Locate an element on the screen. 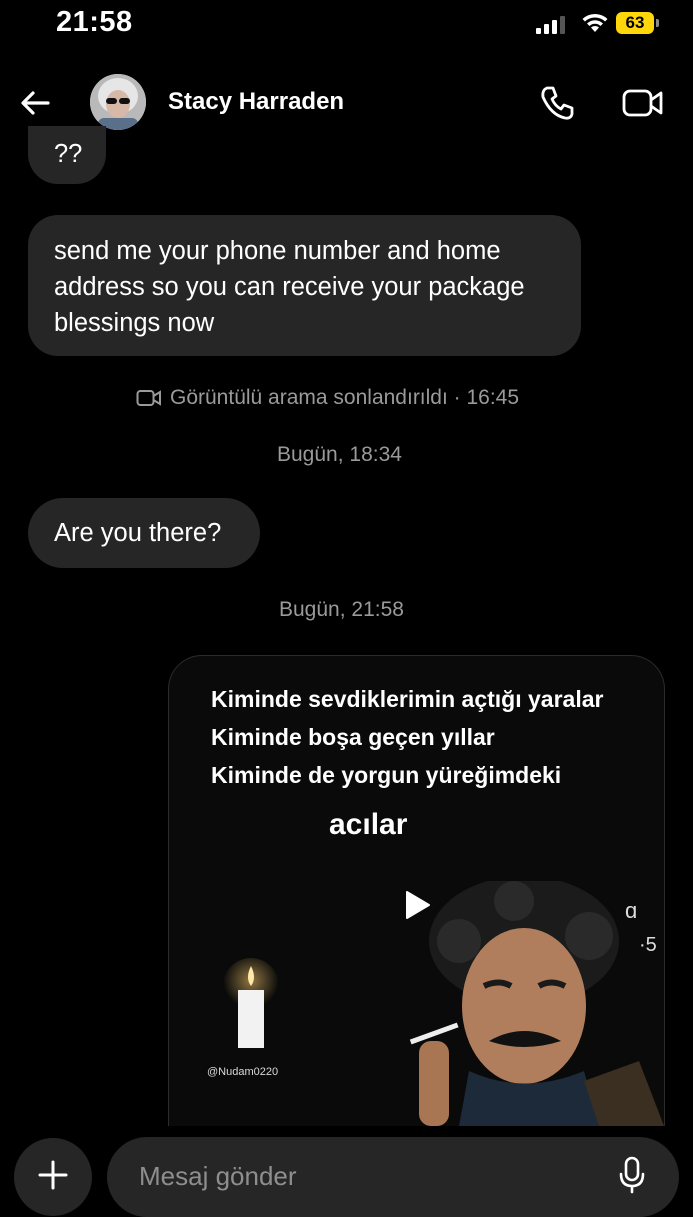  play-icon is located at coordinates (416, 905).